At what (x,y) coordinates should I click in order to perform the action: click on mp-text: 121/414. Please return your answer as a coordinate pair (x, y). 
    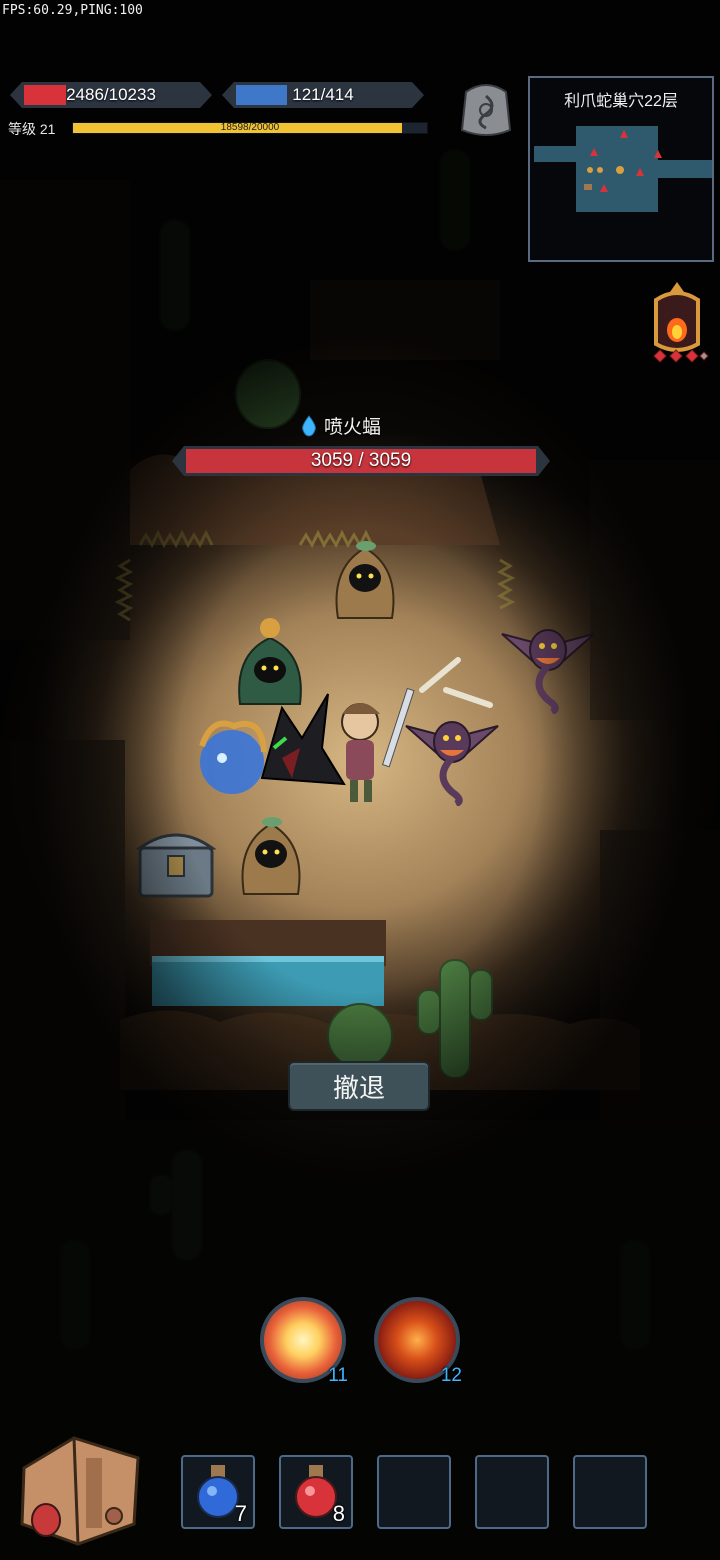
    Looking at the image, I should click on (323, 94).